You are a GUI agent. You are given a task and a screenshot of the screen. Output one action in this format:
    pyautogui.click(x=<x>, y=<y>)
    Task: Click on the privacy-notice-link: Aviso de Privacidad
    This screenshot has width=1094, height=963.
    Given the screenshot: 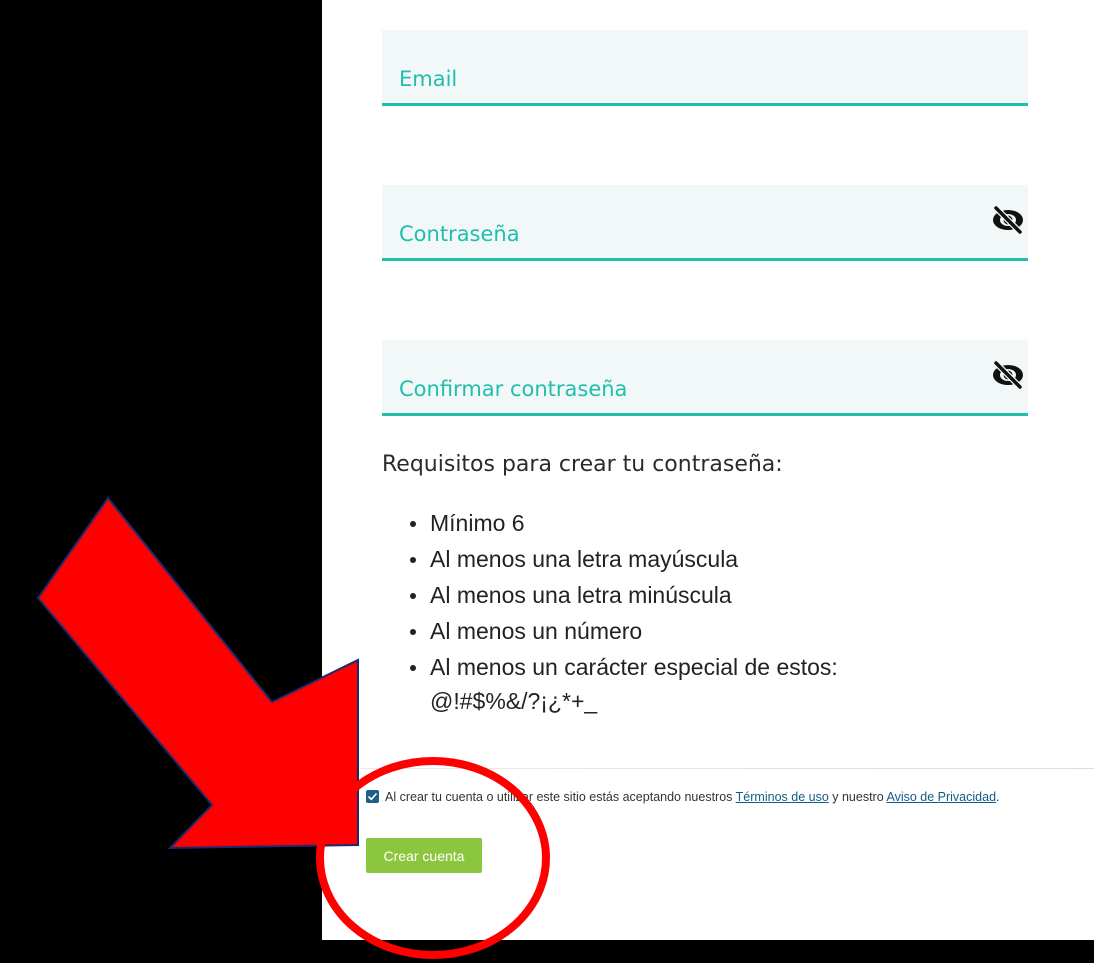 What is the action you would take?
    pyautogui.click(x=941, y=797)
    